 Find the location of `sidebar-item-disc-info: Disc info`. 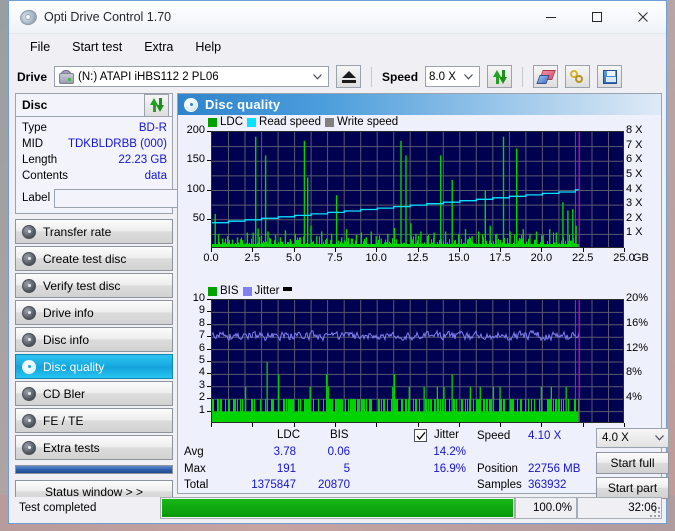

sidebar-item-disc-info: Disc info is located at coordinates (94, 339).